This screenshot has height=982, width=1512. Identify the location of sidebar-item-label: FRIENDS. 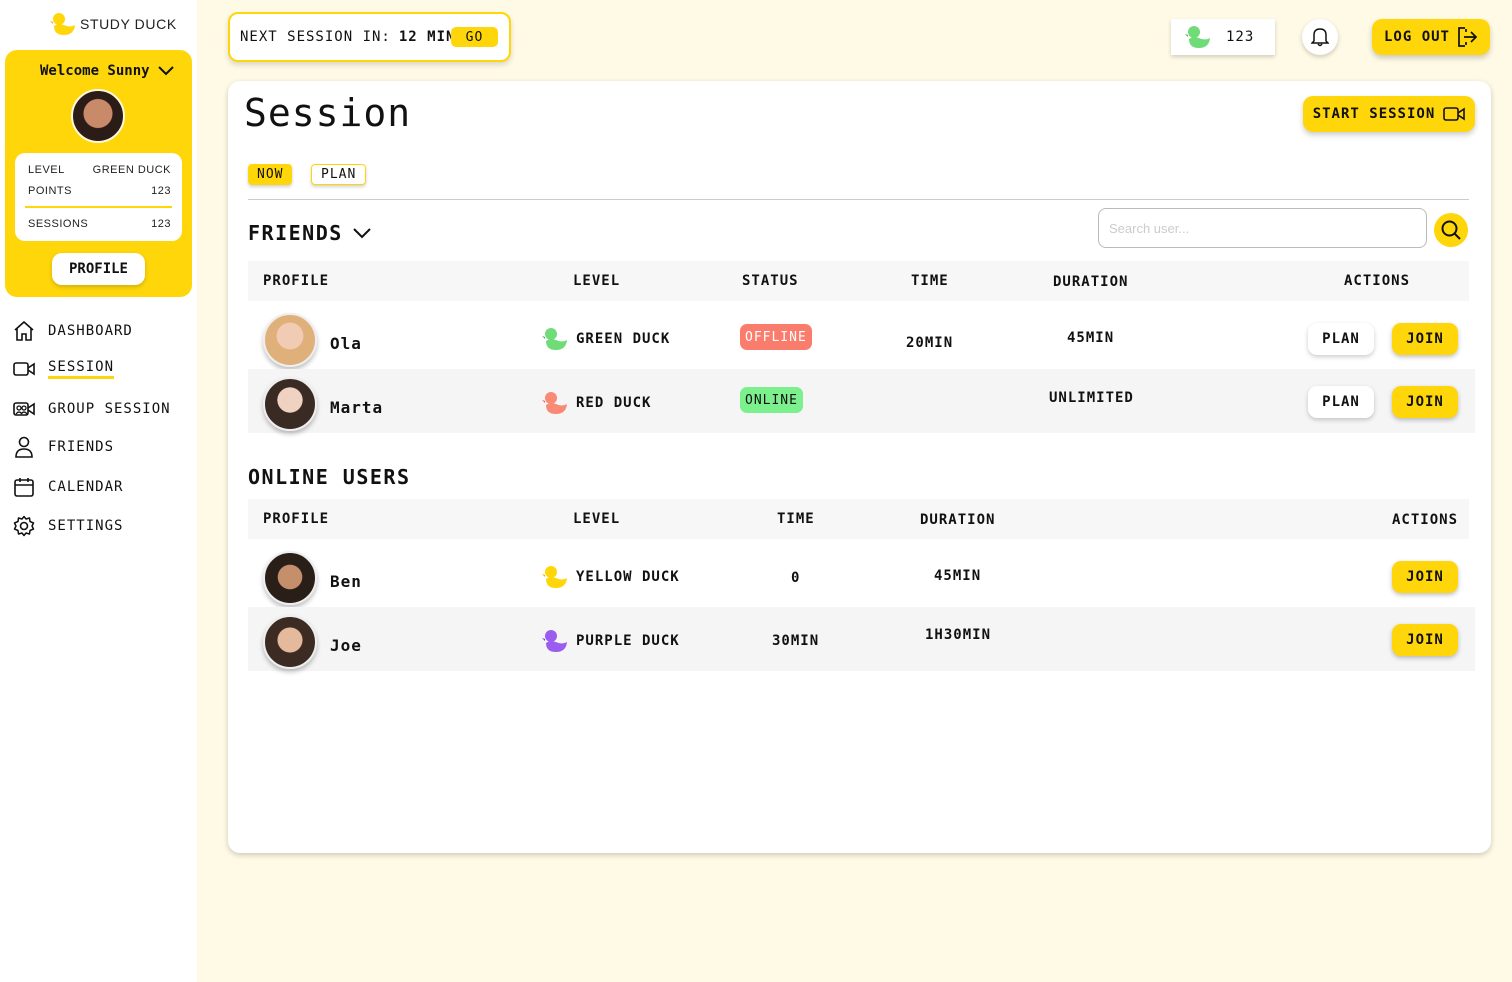
(81, 447).